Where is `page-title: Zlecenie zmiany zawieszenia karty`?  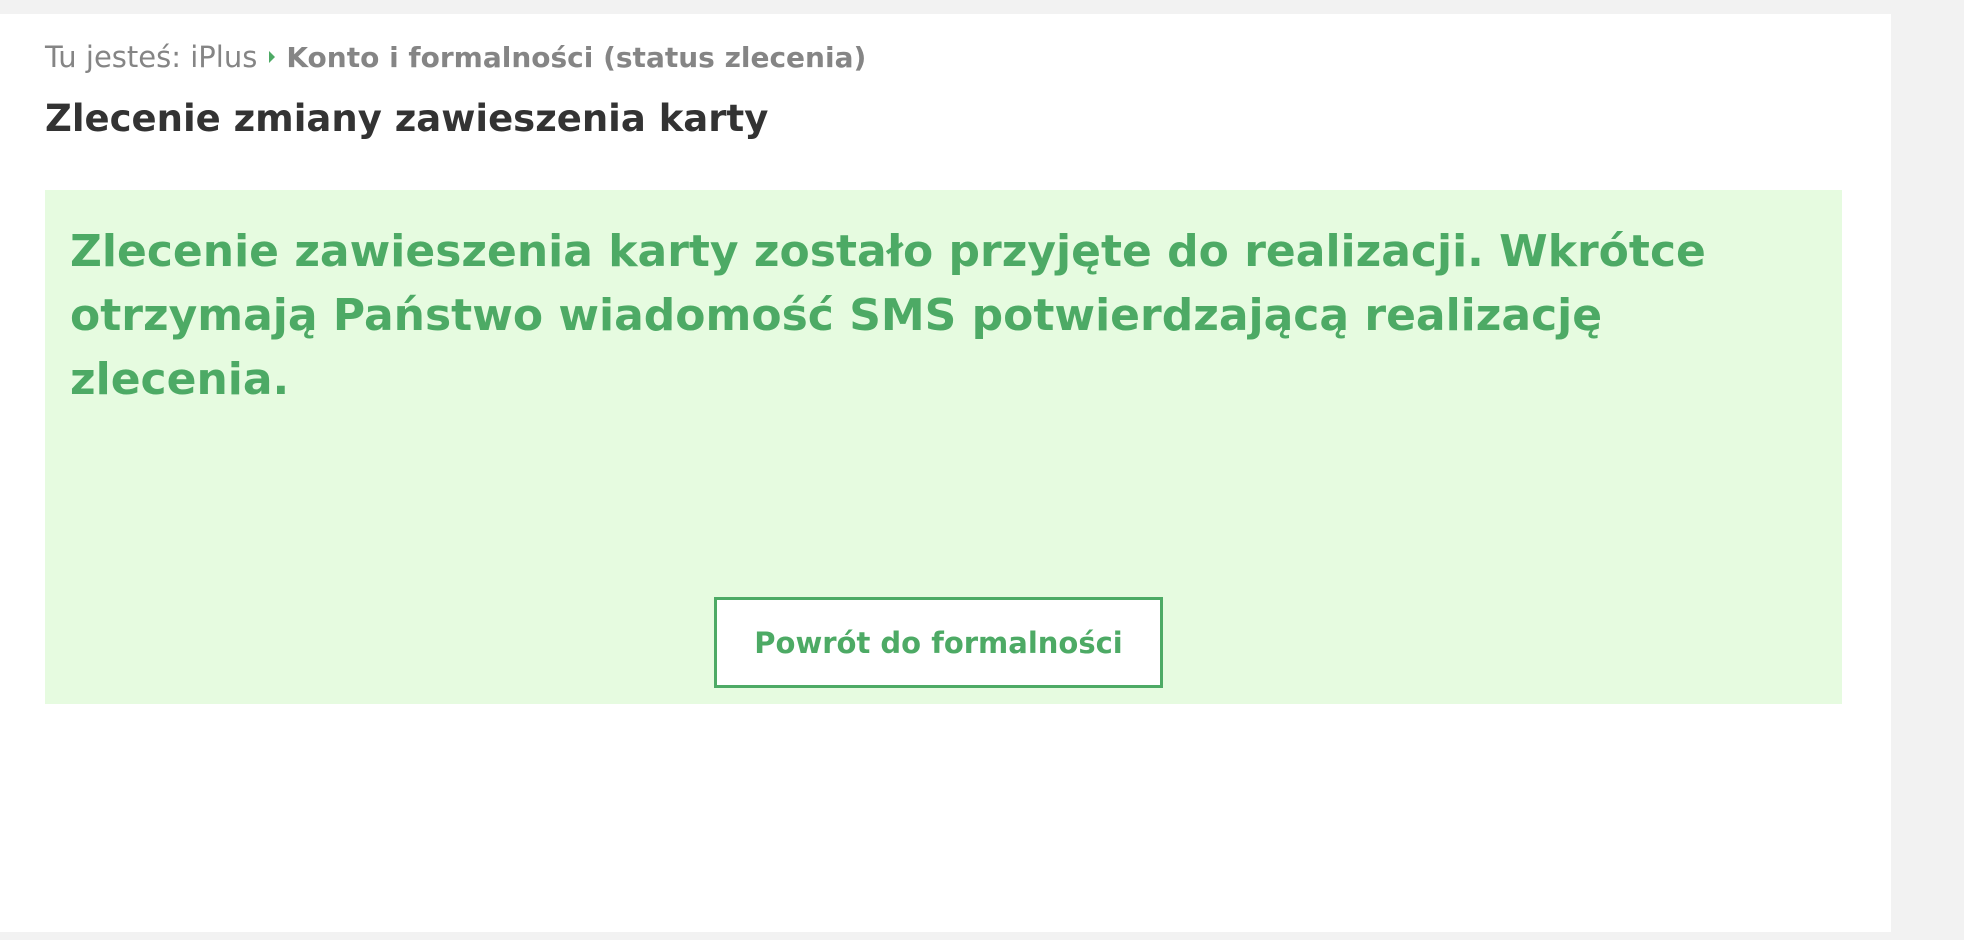 page-title: Zlecenie zmiany zawieszenia karty is located at coordinates (407, 118).